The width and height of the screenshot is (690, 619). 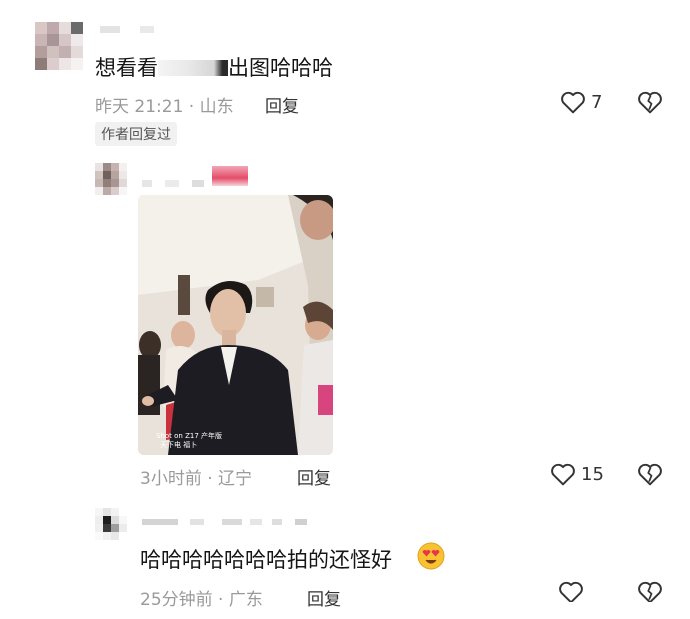 I want to click on comment-text: 想看看 出图哈哈哈, so click(x=214, y=67).